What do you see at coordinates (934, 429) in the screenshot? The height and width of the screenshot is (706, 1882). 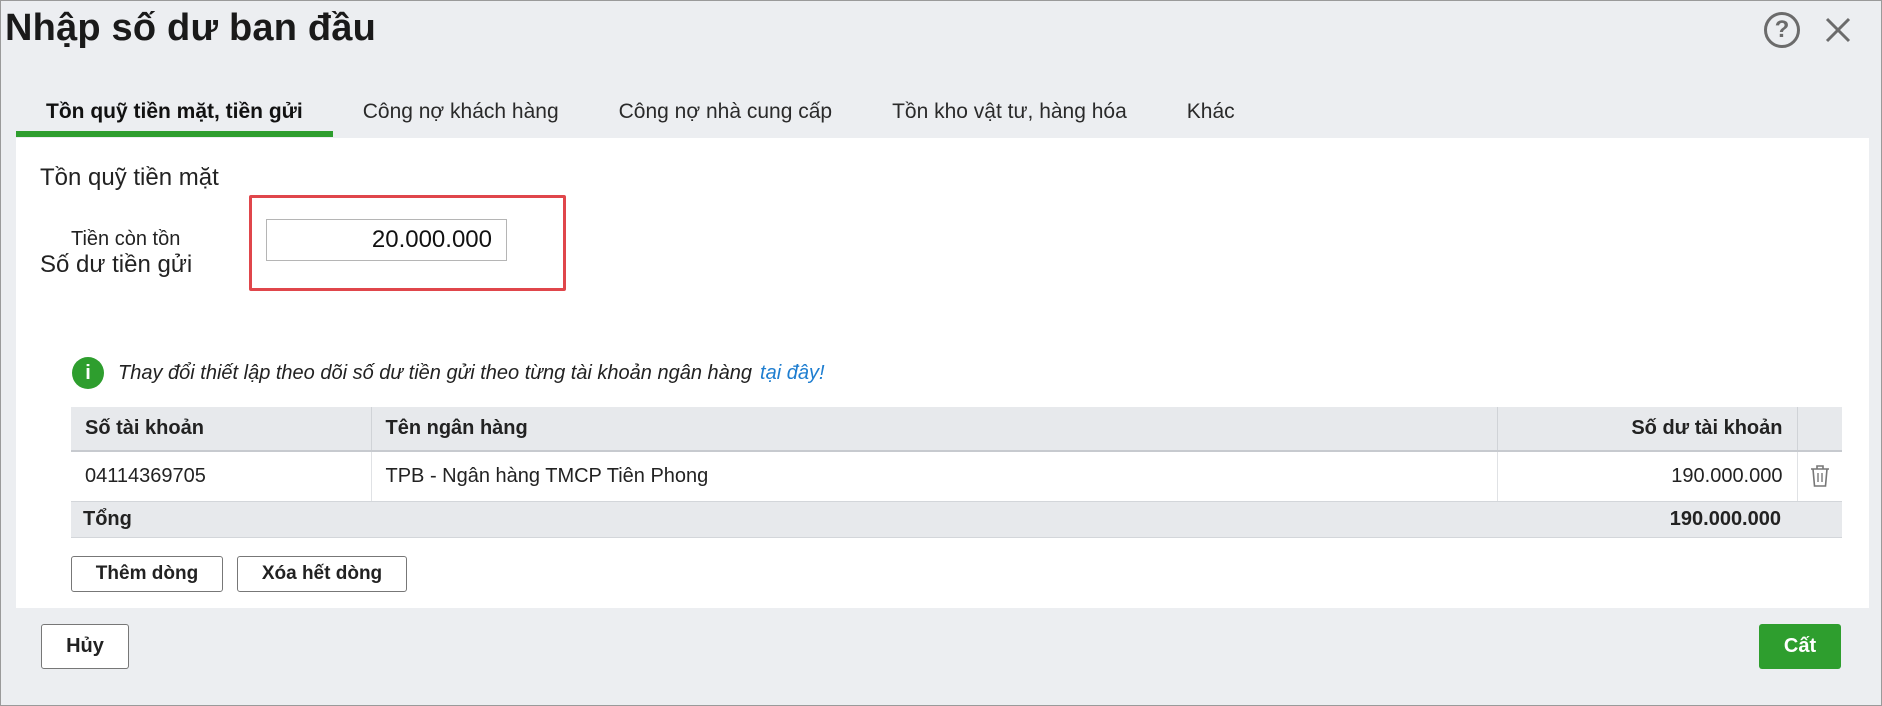 I see `col-bank-name: Tên ngân hàng` at bounding box center [934, 429].